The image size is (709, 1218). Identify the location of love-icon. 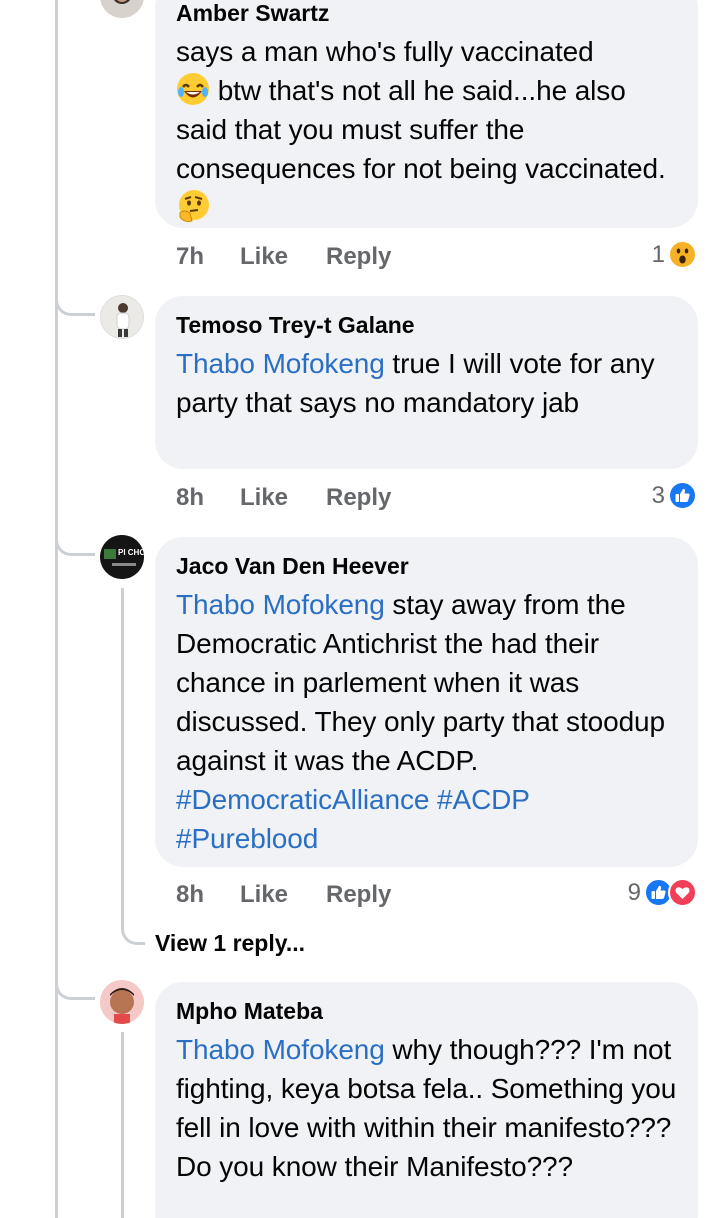
(682, 892).